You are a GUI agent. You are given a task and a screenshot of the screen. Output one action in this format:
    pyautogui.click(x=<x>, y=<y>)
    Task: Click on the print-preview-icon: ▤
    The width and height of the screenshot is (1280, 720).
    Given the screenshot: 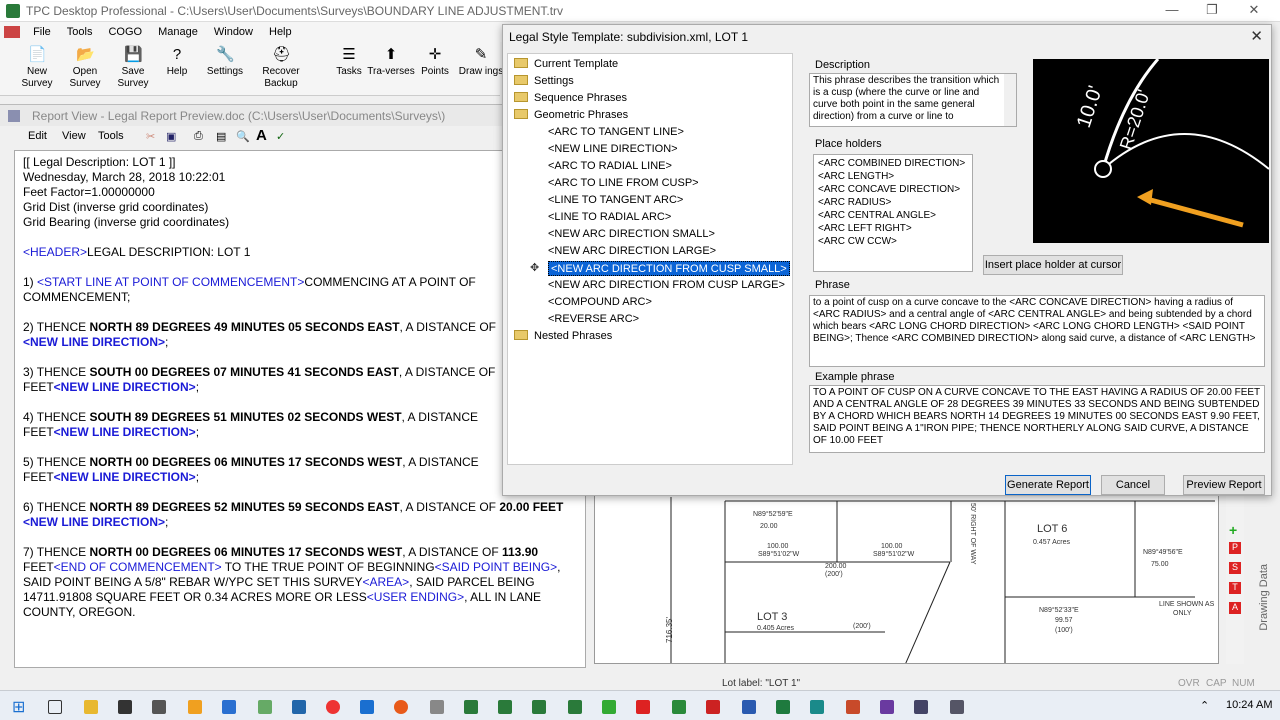 What is the action you would take?
    pyautogui.click(x=221, y=136)
    